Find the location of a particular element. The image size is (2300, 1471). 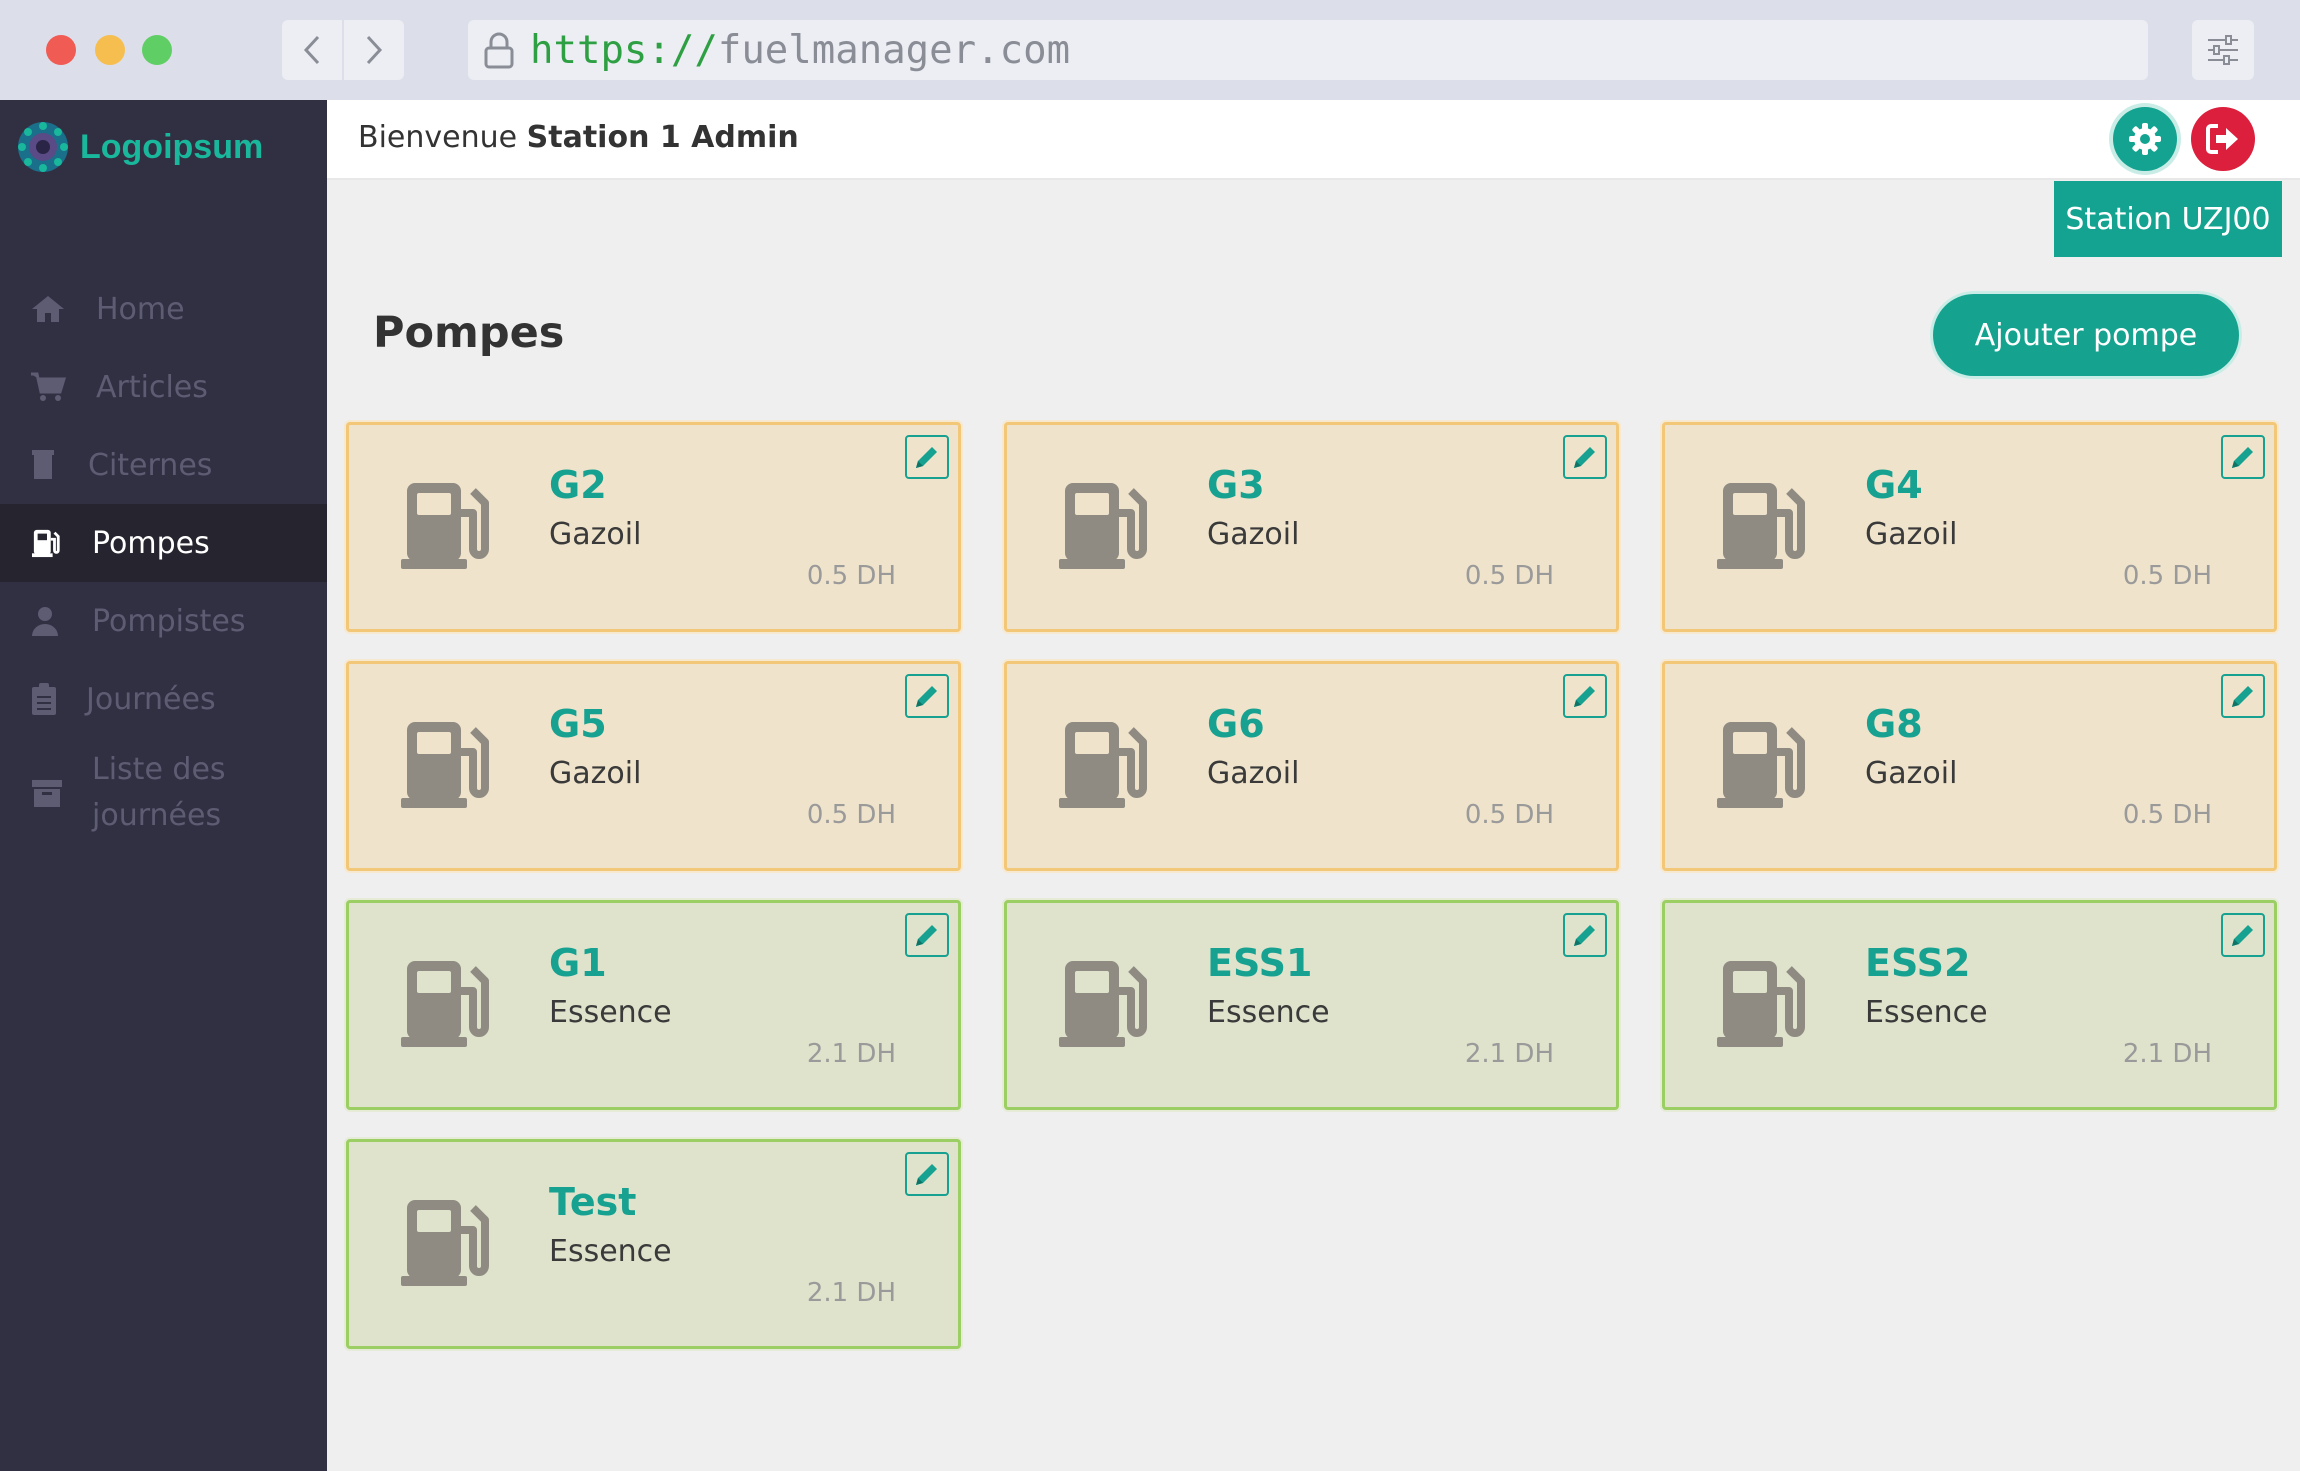

cart-icon is located at coordinates (48, 386).